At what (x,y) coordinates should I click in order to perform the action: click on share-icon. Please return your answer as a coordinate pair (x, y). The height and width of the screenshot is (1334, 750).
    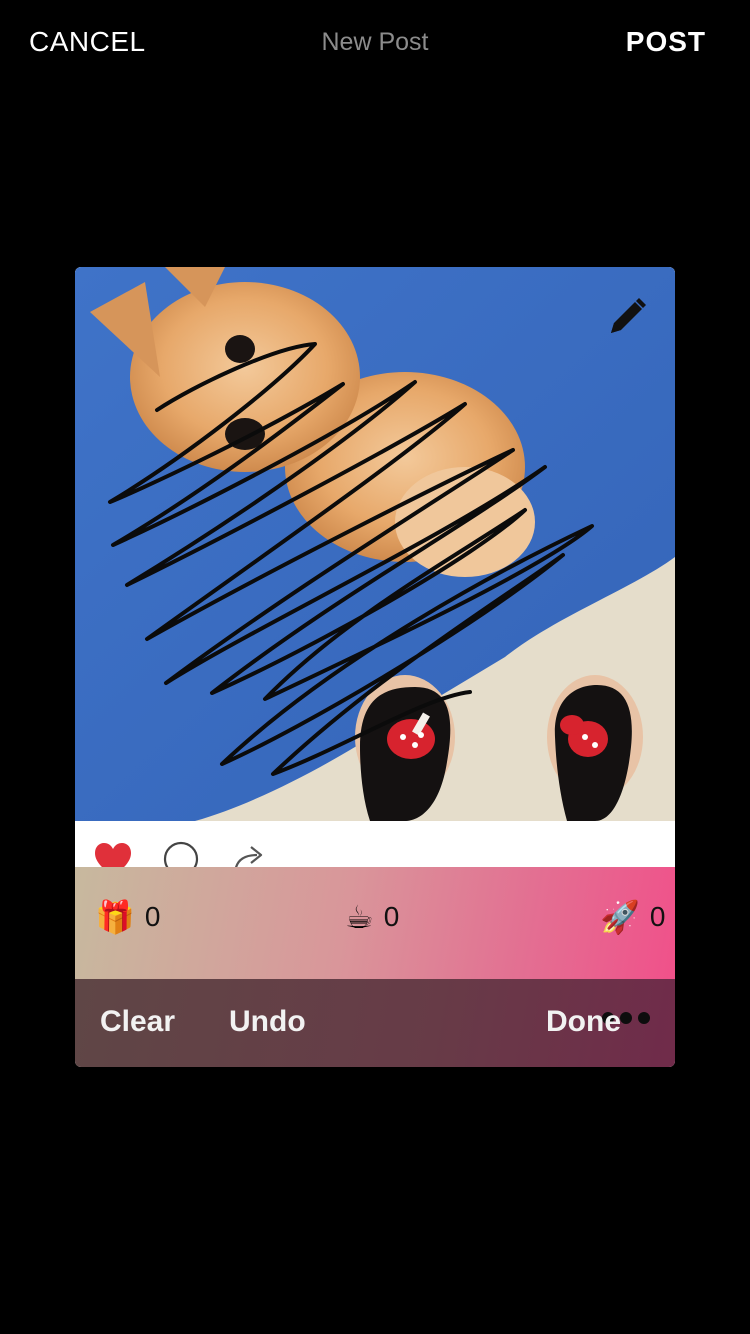
    Looking at the image, I should click on (249, 854).